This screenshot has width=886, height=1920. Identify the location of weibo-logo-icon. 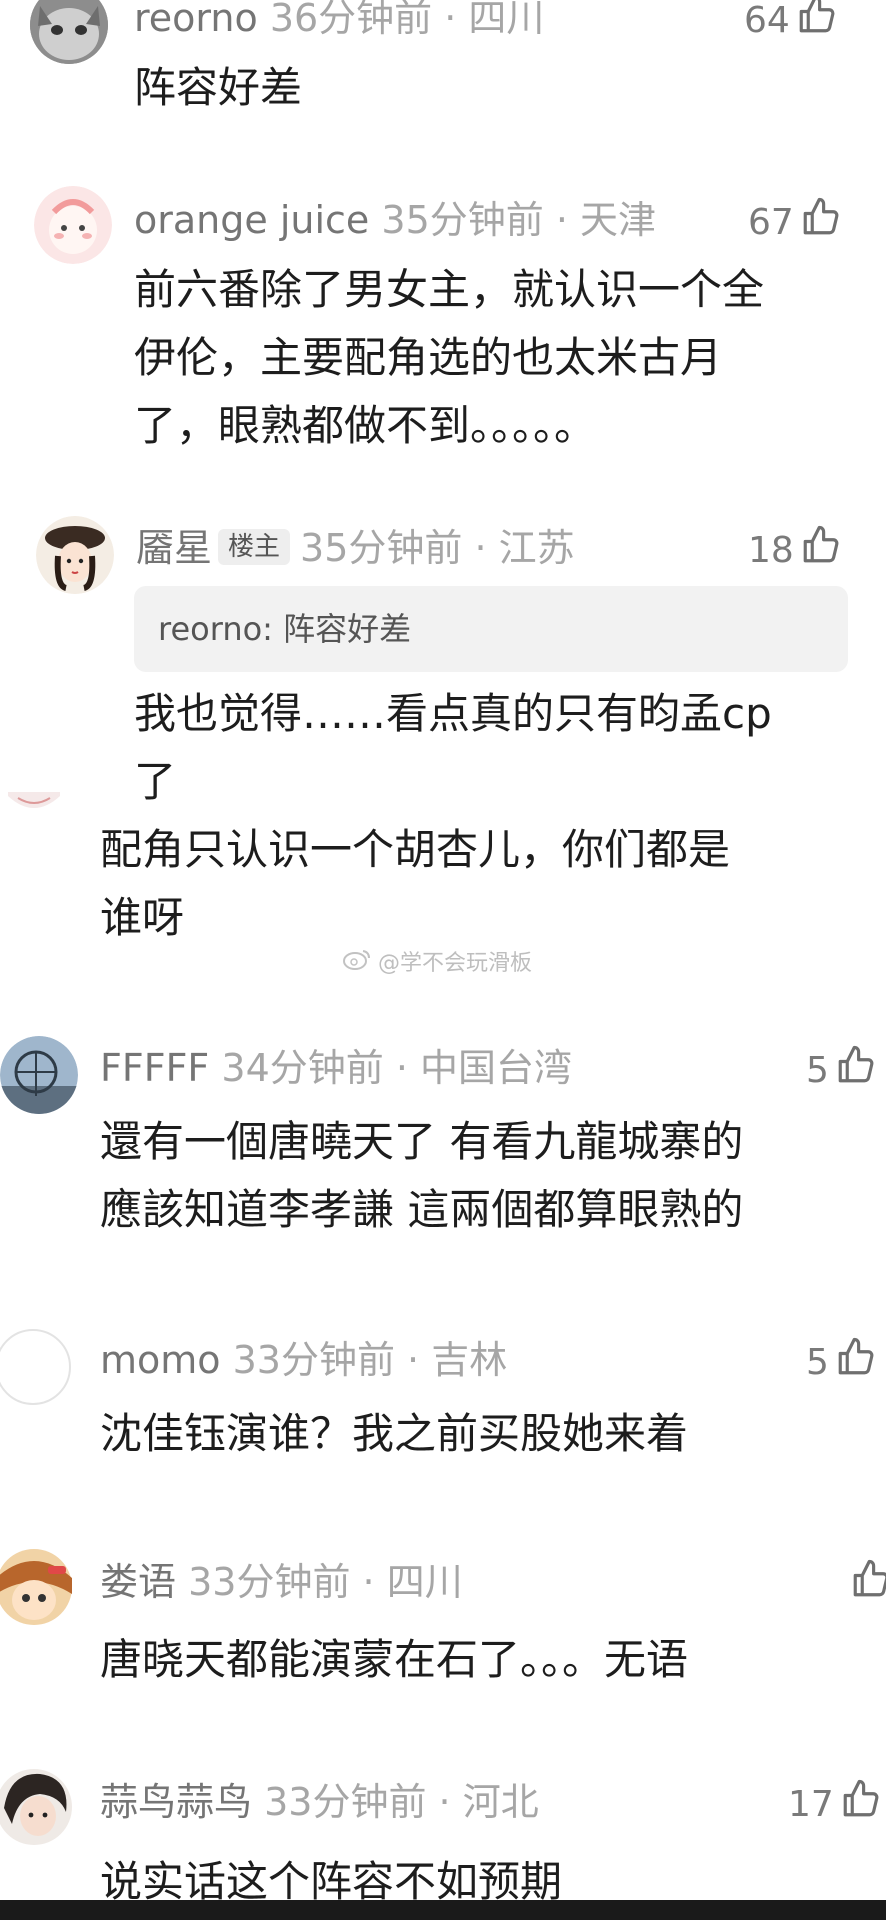
(357, 963).